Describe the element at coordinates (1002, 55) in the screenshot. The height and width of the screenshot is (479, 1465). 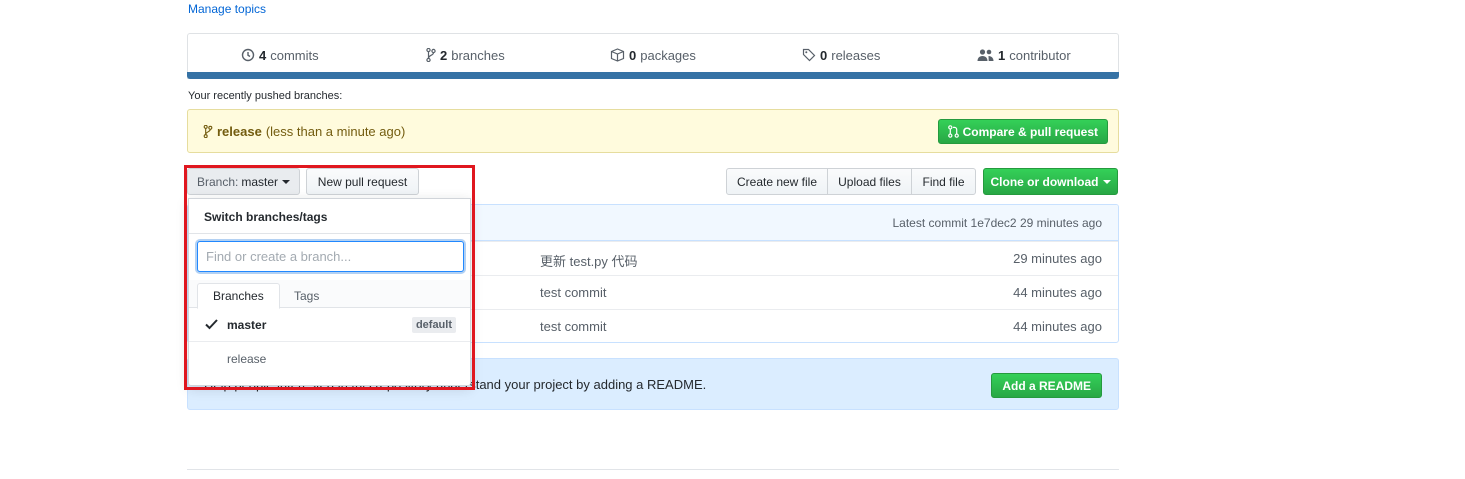
I see `contributors-count: 1` at that location.